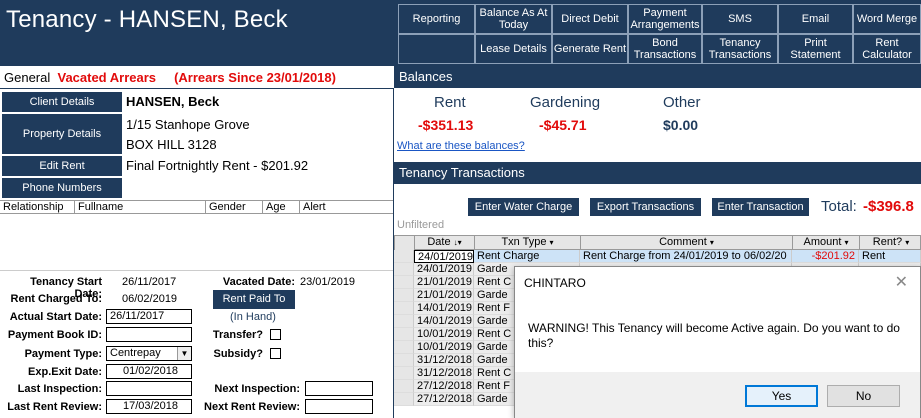 The height and width of the screenshot is (418, 921). What do you see at coordinates (527, 256) in the screenshot?
I see `cell-type: Rent Charge` at bounding box center [527, 256].